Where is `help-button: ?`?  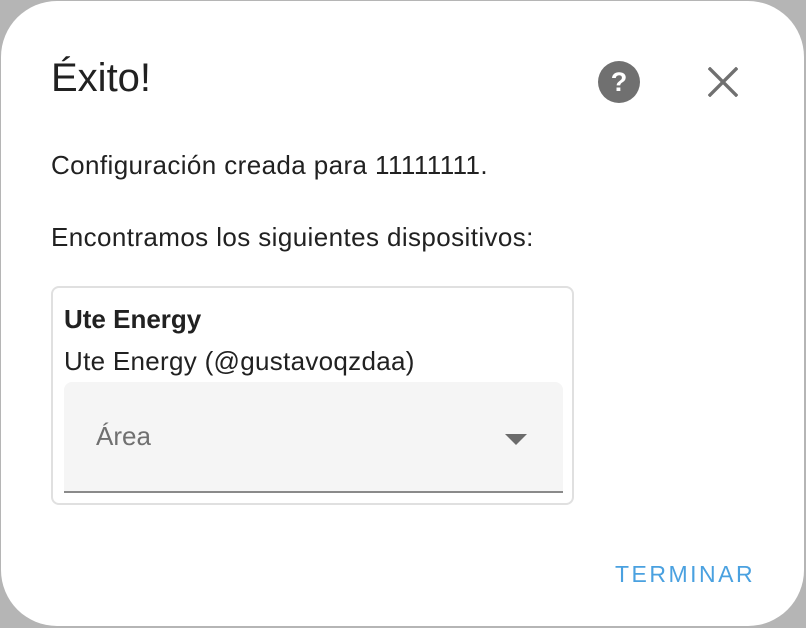
help-button: ? is located at coordinates (619, 82).